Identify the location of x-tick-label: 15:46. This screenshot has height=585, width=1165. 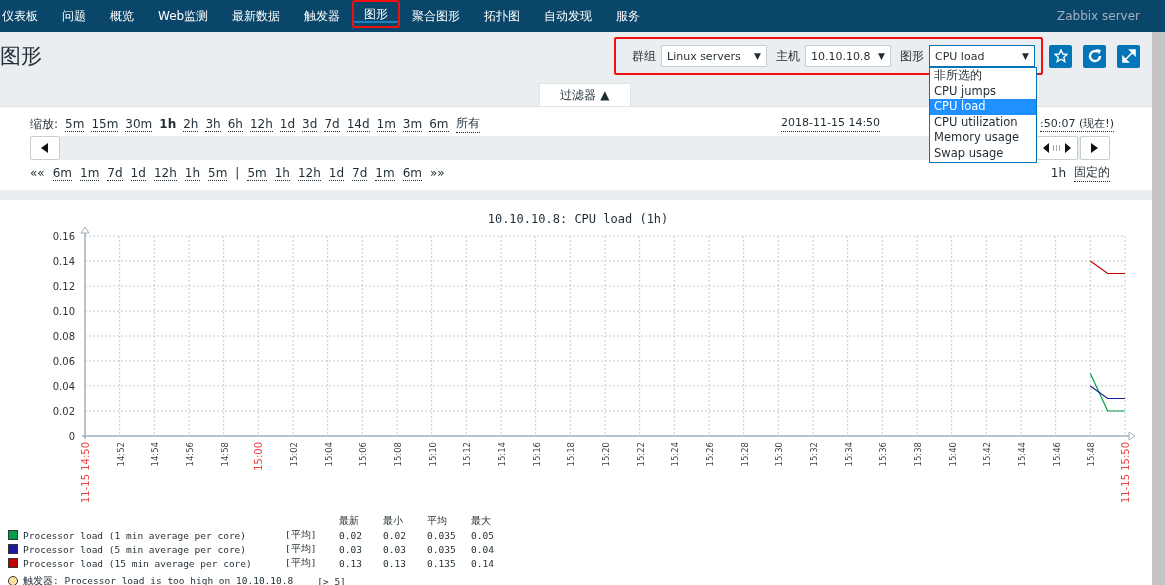
(1056, 454).